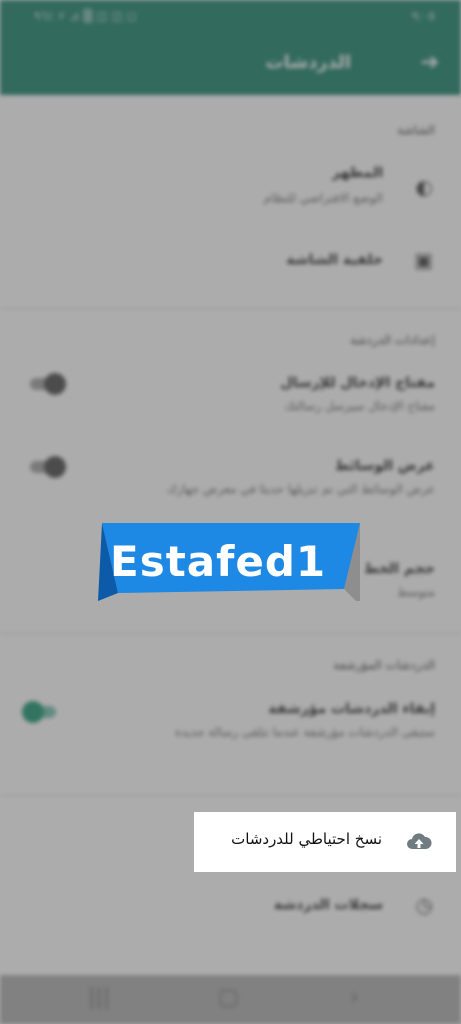 The width and height of the screenshot is (461, 1024). I want to click on cloud-upload-icon, so click(419, 841).